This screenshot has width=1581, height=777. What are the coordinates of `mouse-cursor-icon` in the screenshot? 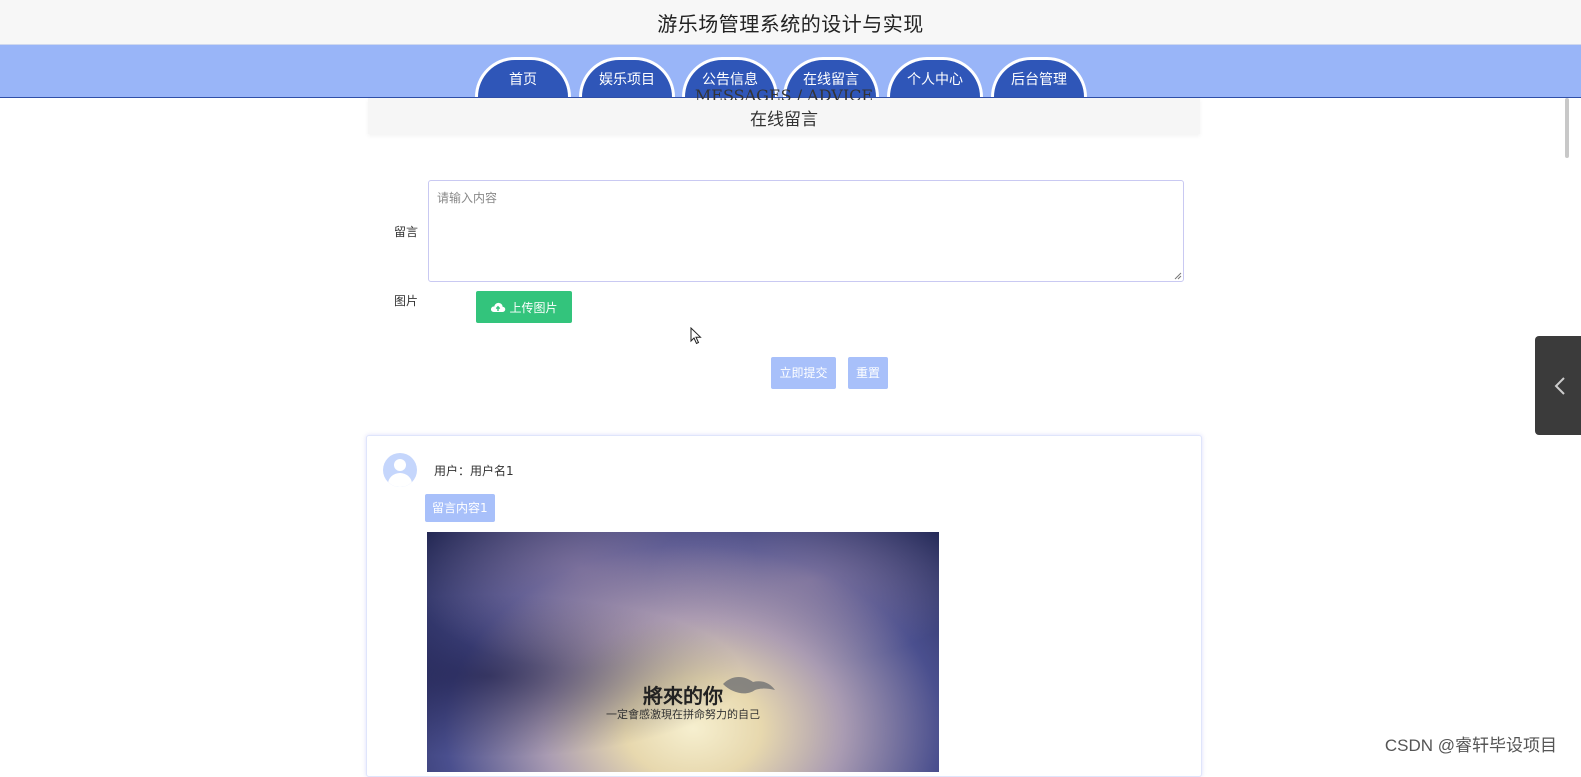 It's located at (696, 336).